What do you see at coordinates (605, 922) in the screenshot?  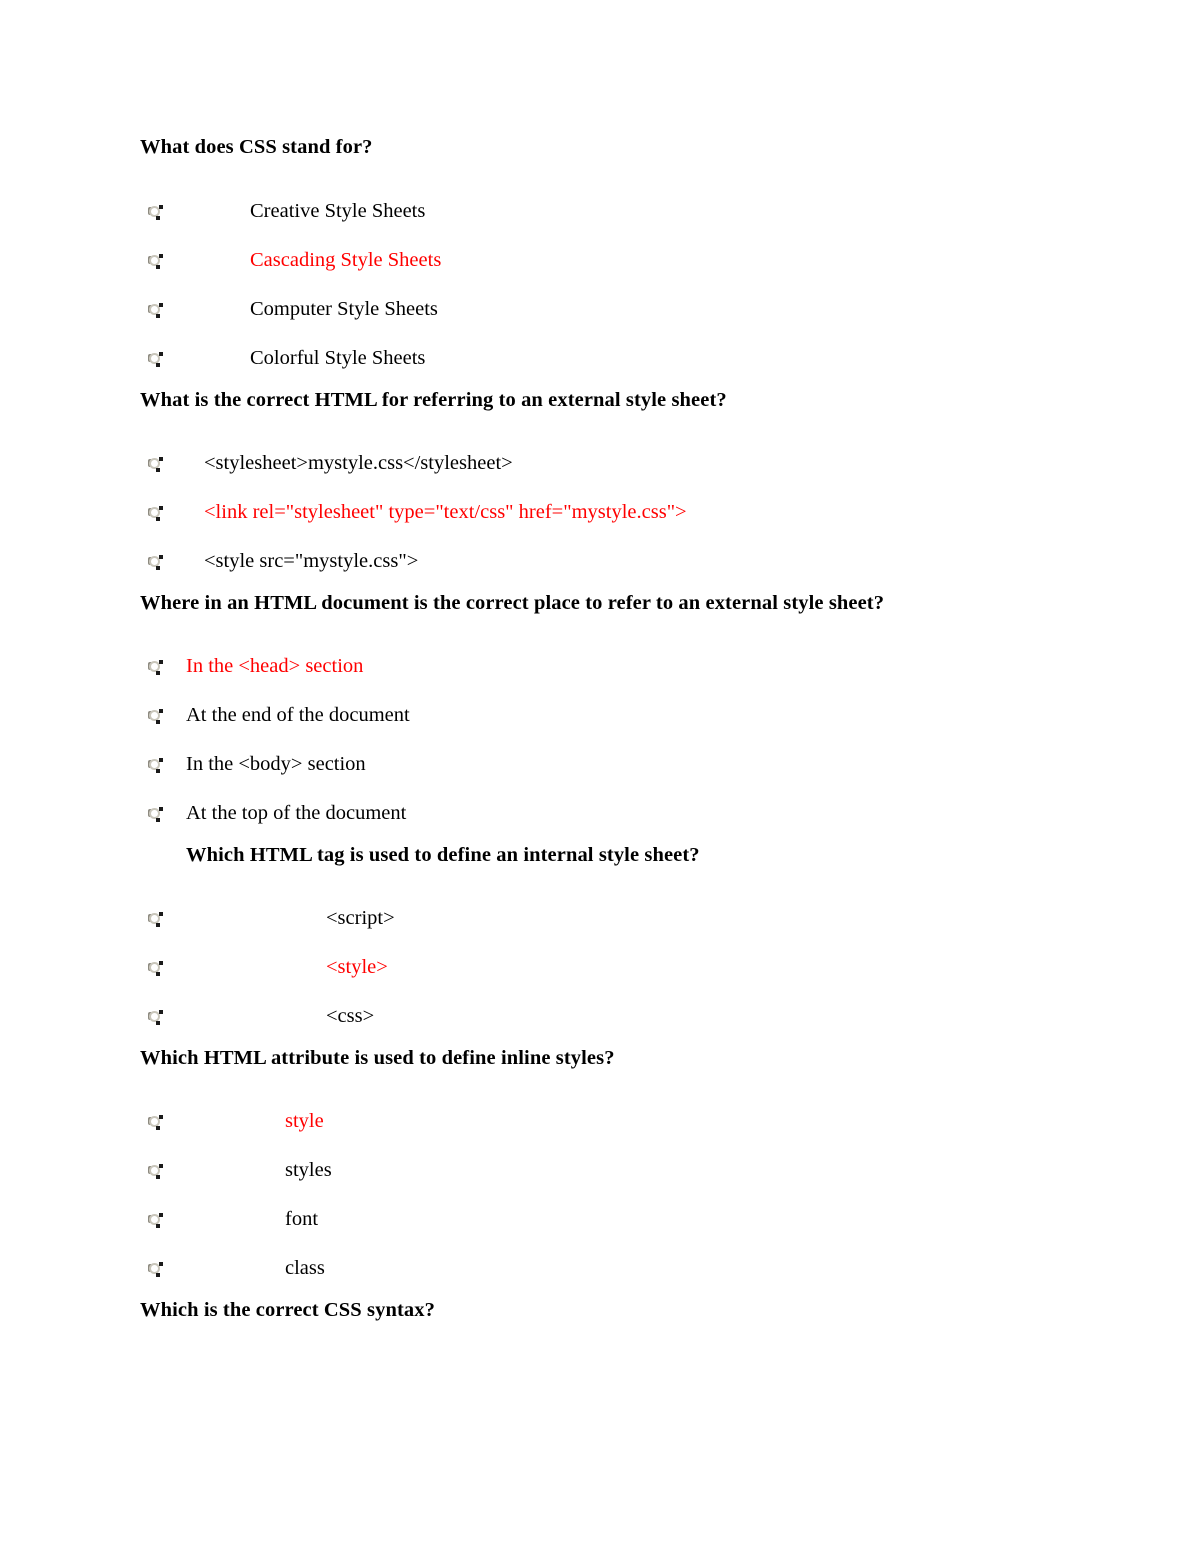 I see `option-row: <script>` at bounding box center [605, 922].